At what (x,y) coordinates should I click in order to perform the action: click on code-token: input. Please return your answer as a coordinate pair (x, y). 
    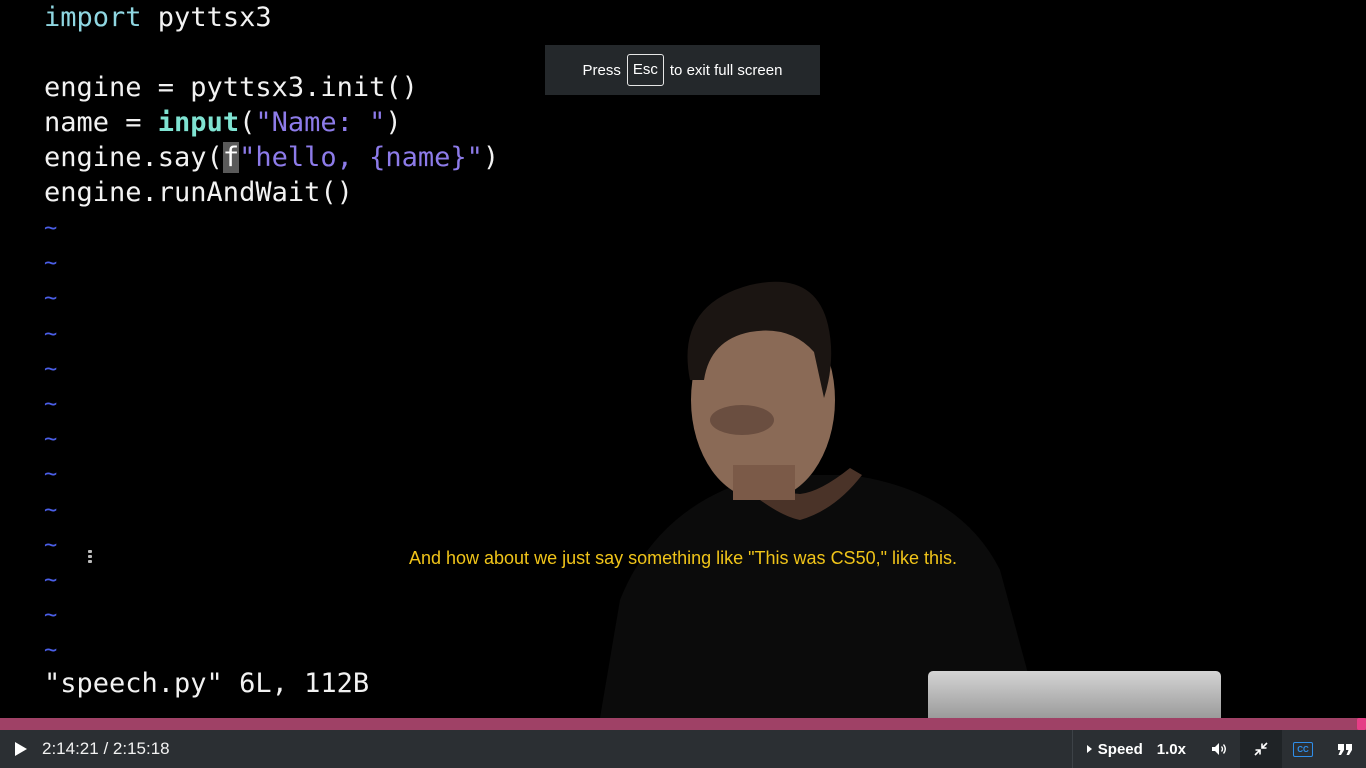
    Looking at the image, I should click on (198, 122).